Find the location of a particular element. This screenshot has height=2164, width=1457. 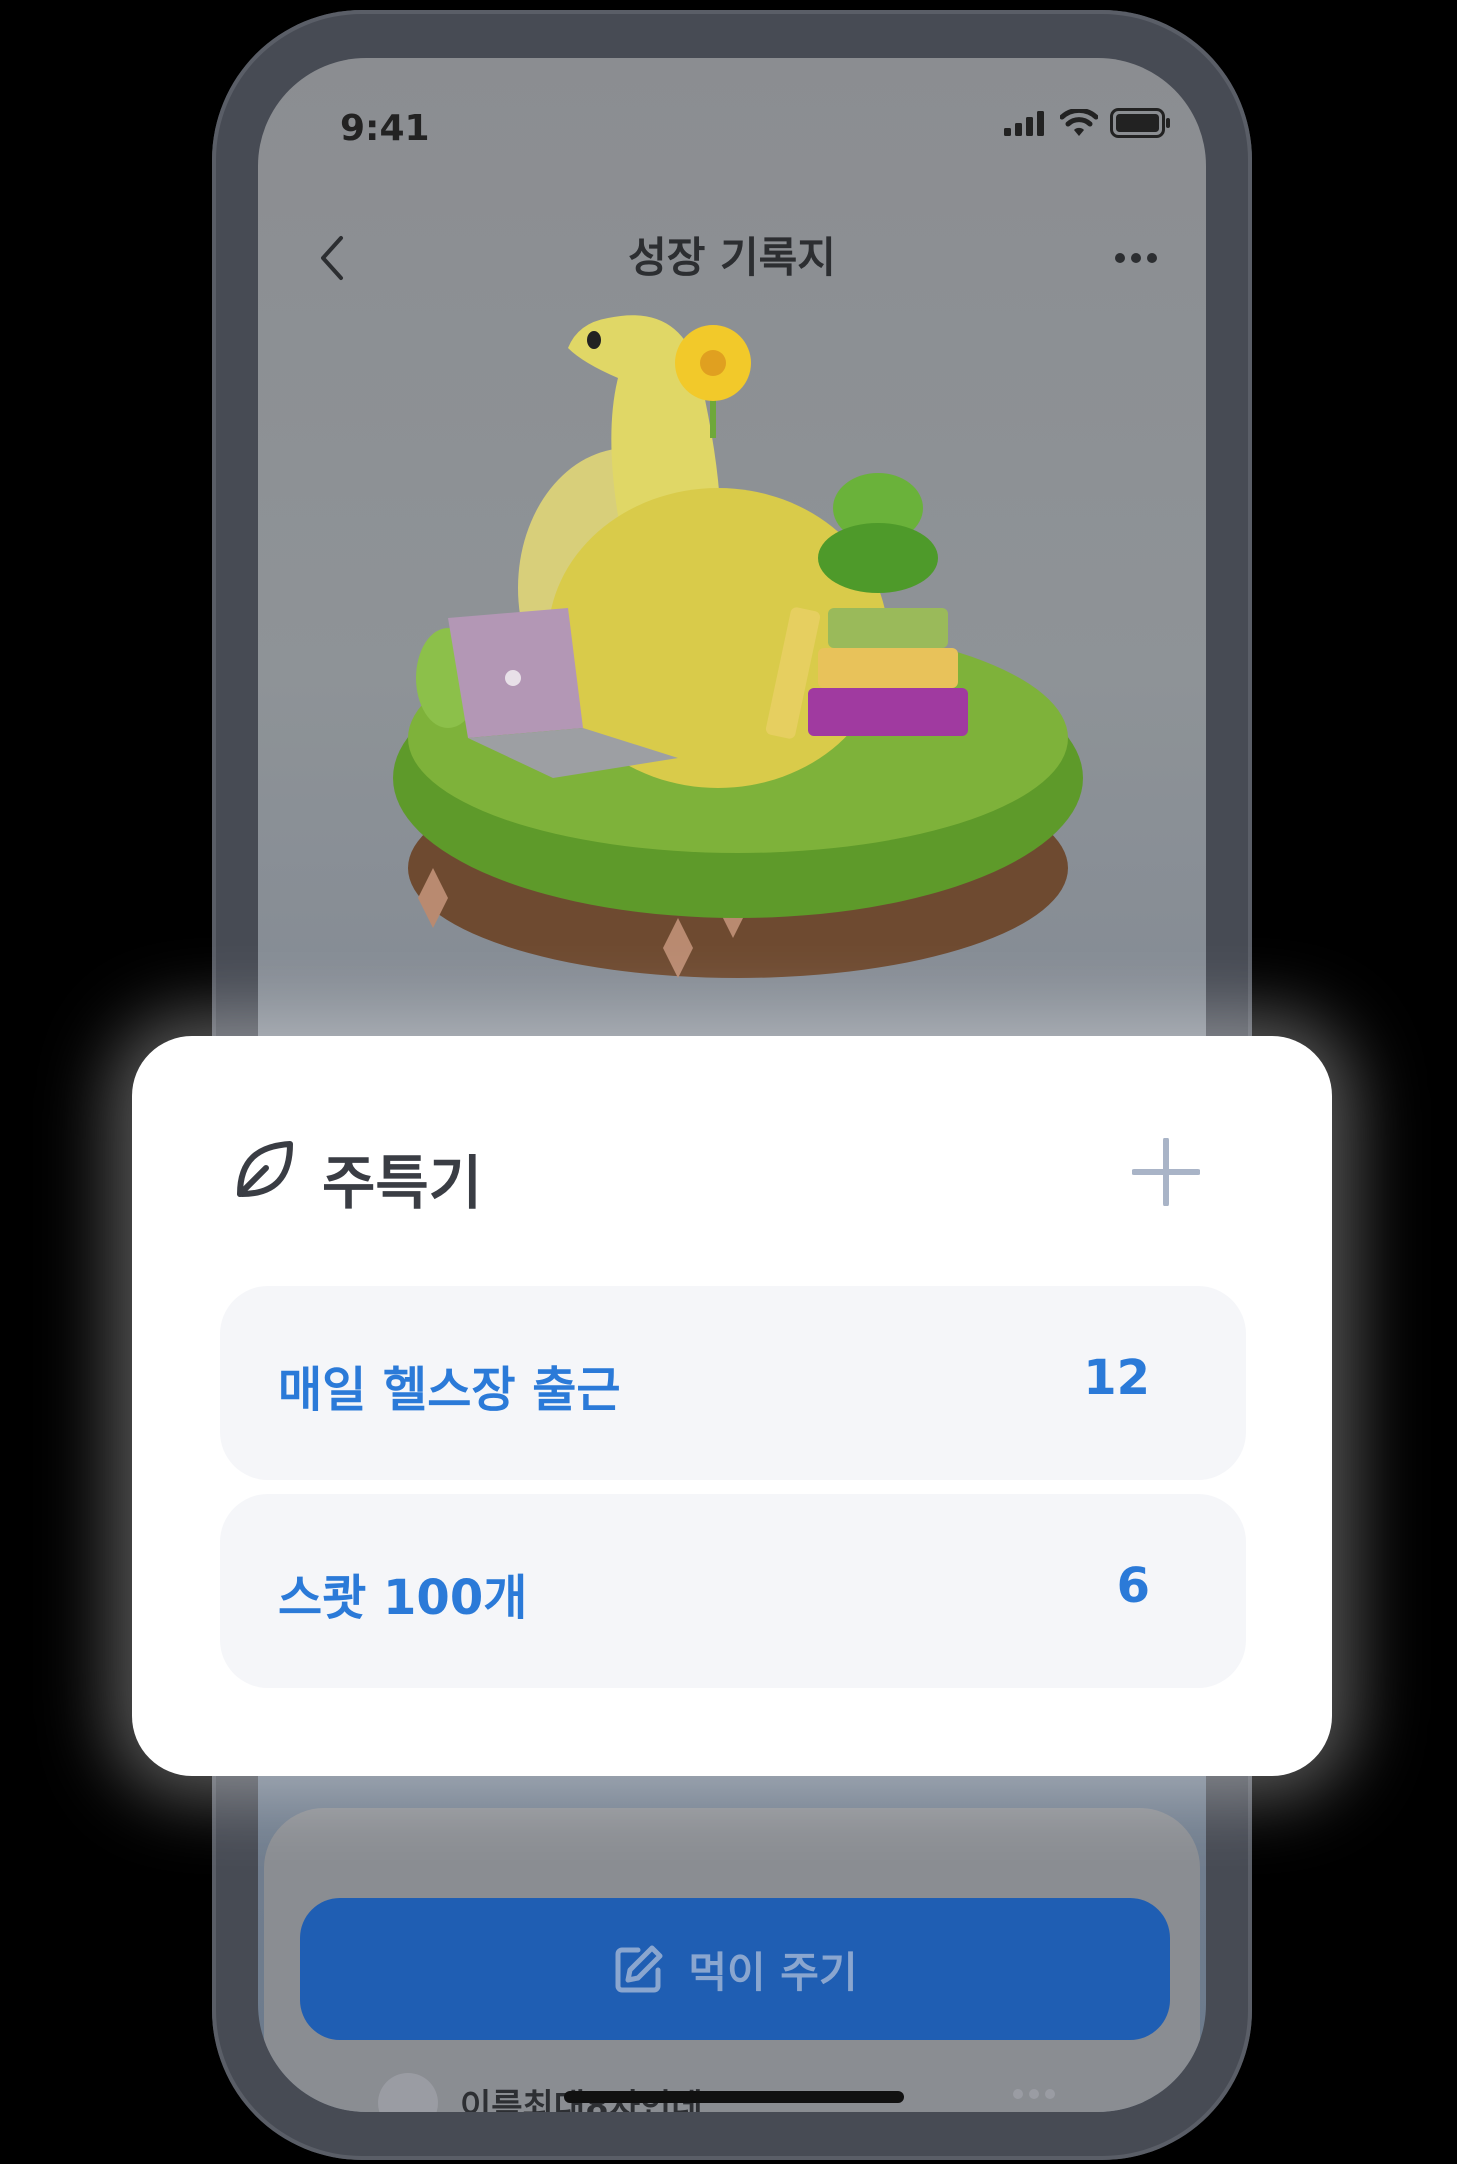

signal-icon is located at coordinates (1024, 123).